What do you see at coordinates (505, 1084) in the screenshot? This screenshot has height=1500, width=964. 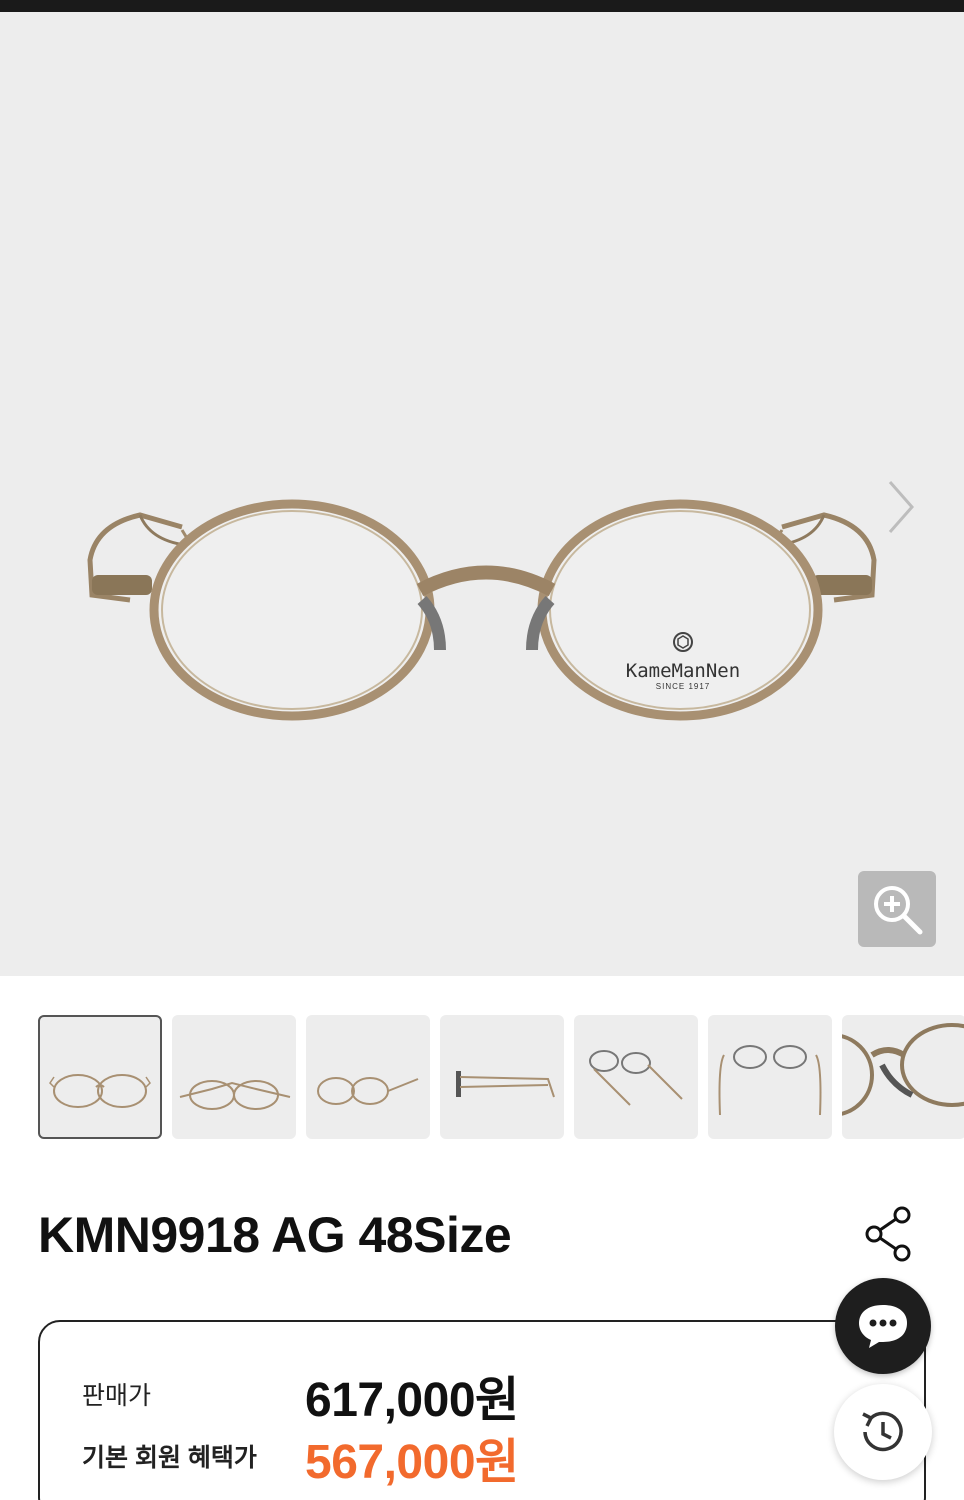 I see `thumbnail-glasses-side` at bounding box center [505, 1084].